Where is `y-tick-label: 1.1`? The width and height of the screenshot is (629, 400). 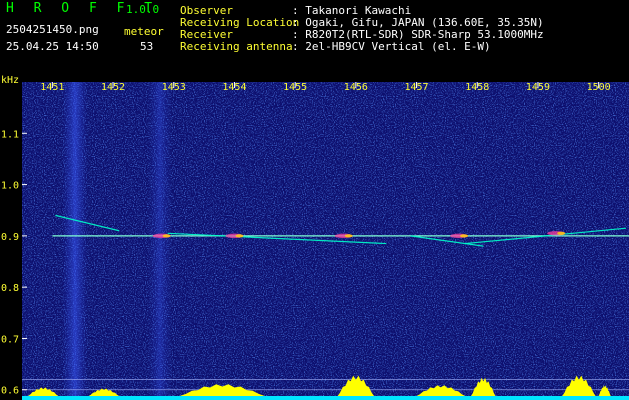 y-tick-label: 1.1 is located at coordinates (10, 134).